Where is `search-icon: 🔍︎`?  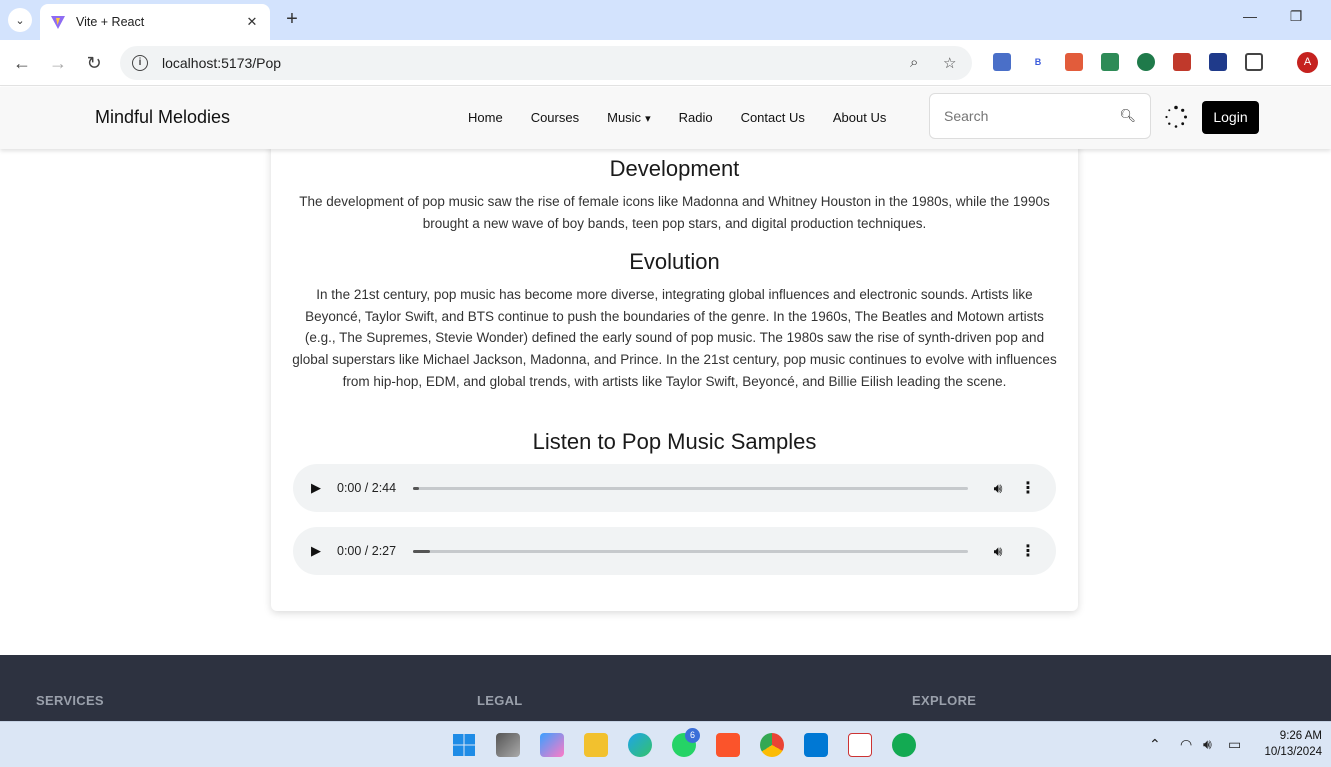
search-icon: 🔍︎ is located at coordinates (1127, 116).